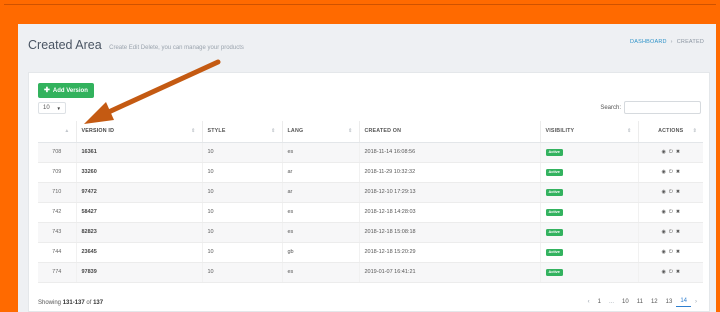 The image size is (720, 312). What do you see at coordinates (52, 108) in the screenshot?
I see `page-length-select: 10 ▼` at bounding box center [52, 108].